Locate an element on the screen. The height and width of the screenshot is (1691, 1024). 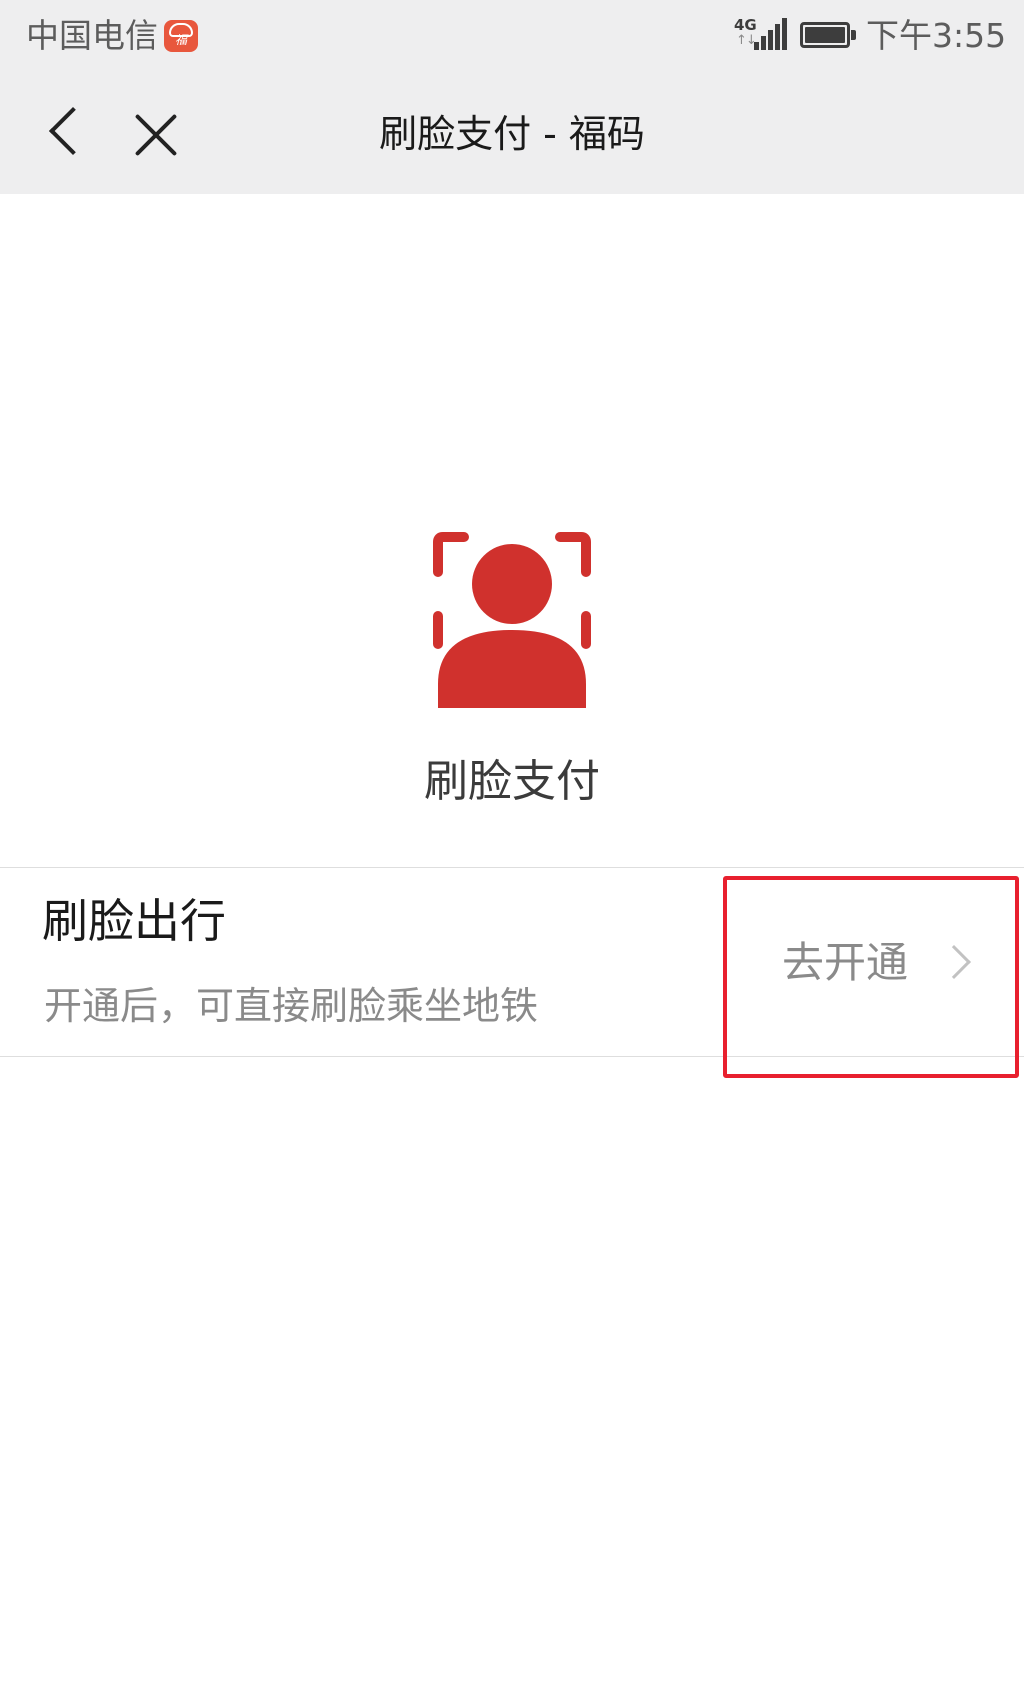
carrier-name: 中国电信 is located at coordinates (92, 35).